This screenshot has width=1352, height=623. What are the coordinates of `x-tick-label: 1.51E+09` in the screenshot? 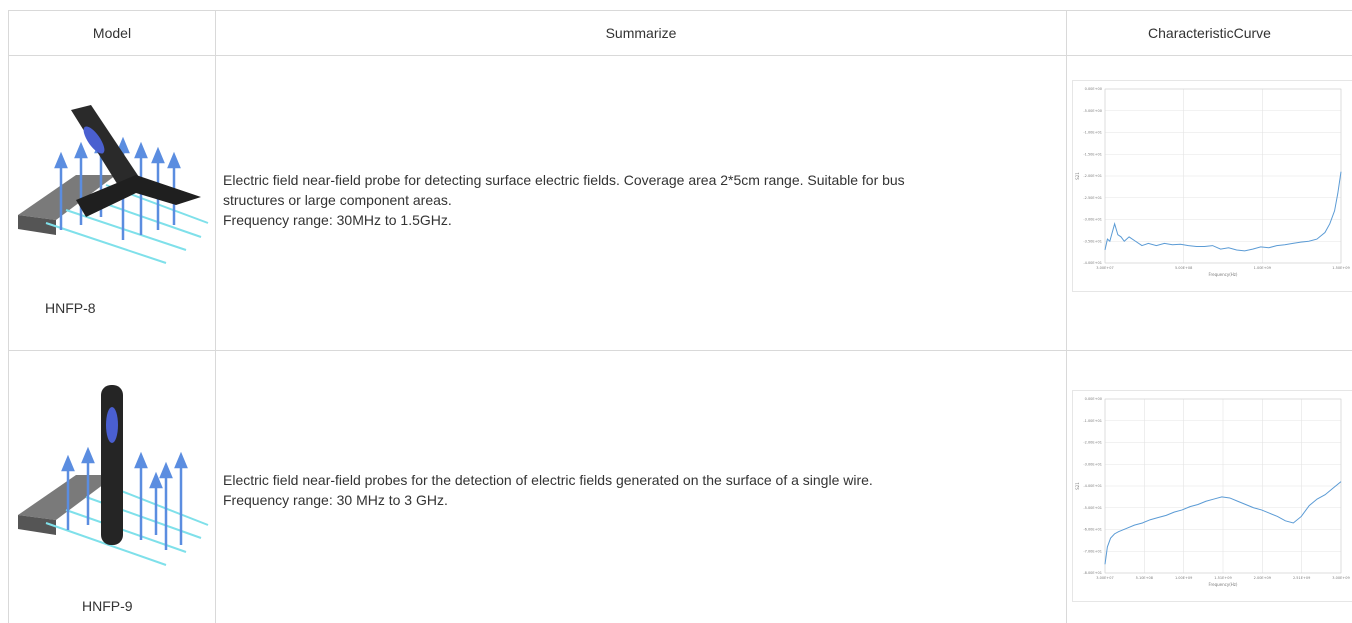 It's located at (1222, 578).